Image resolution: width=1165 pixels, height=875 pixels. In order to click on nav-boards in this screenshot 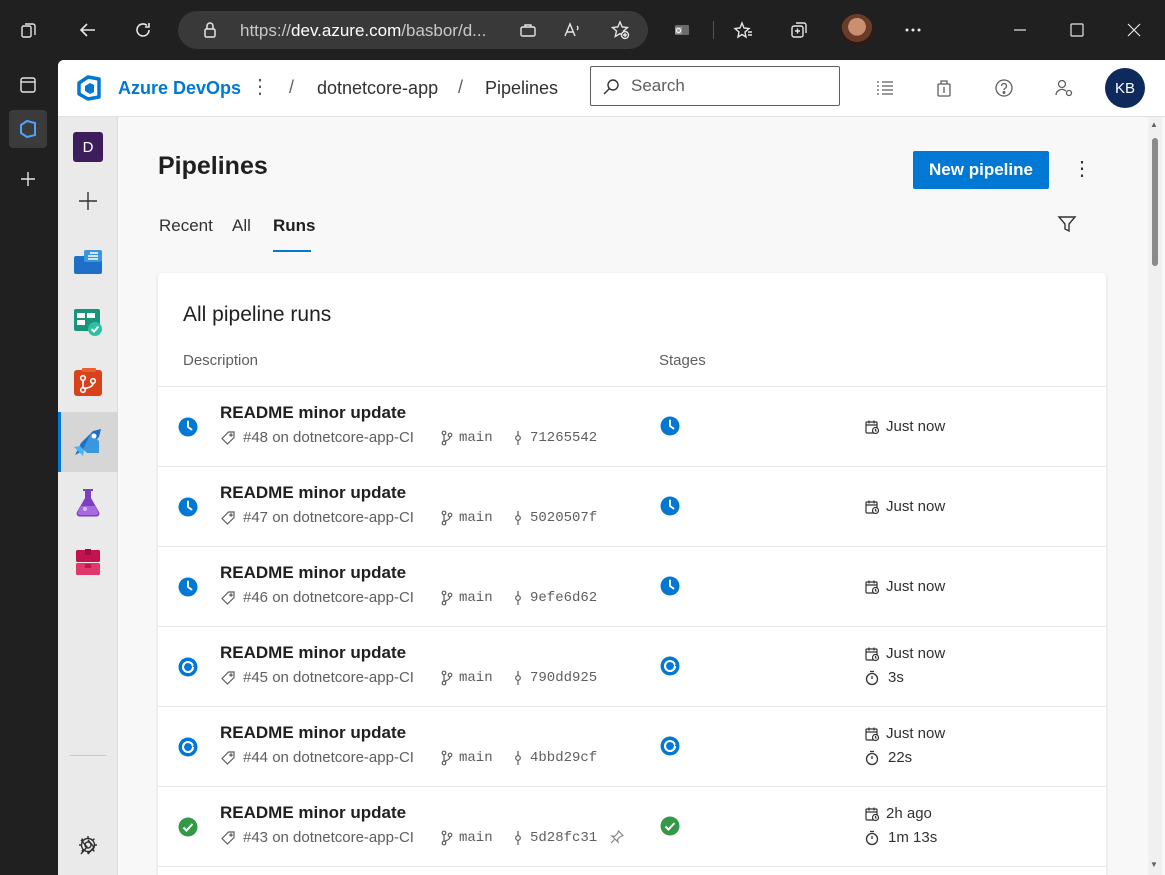, I will do `click(88, 322)`.